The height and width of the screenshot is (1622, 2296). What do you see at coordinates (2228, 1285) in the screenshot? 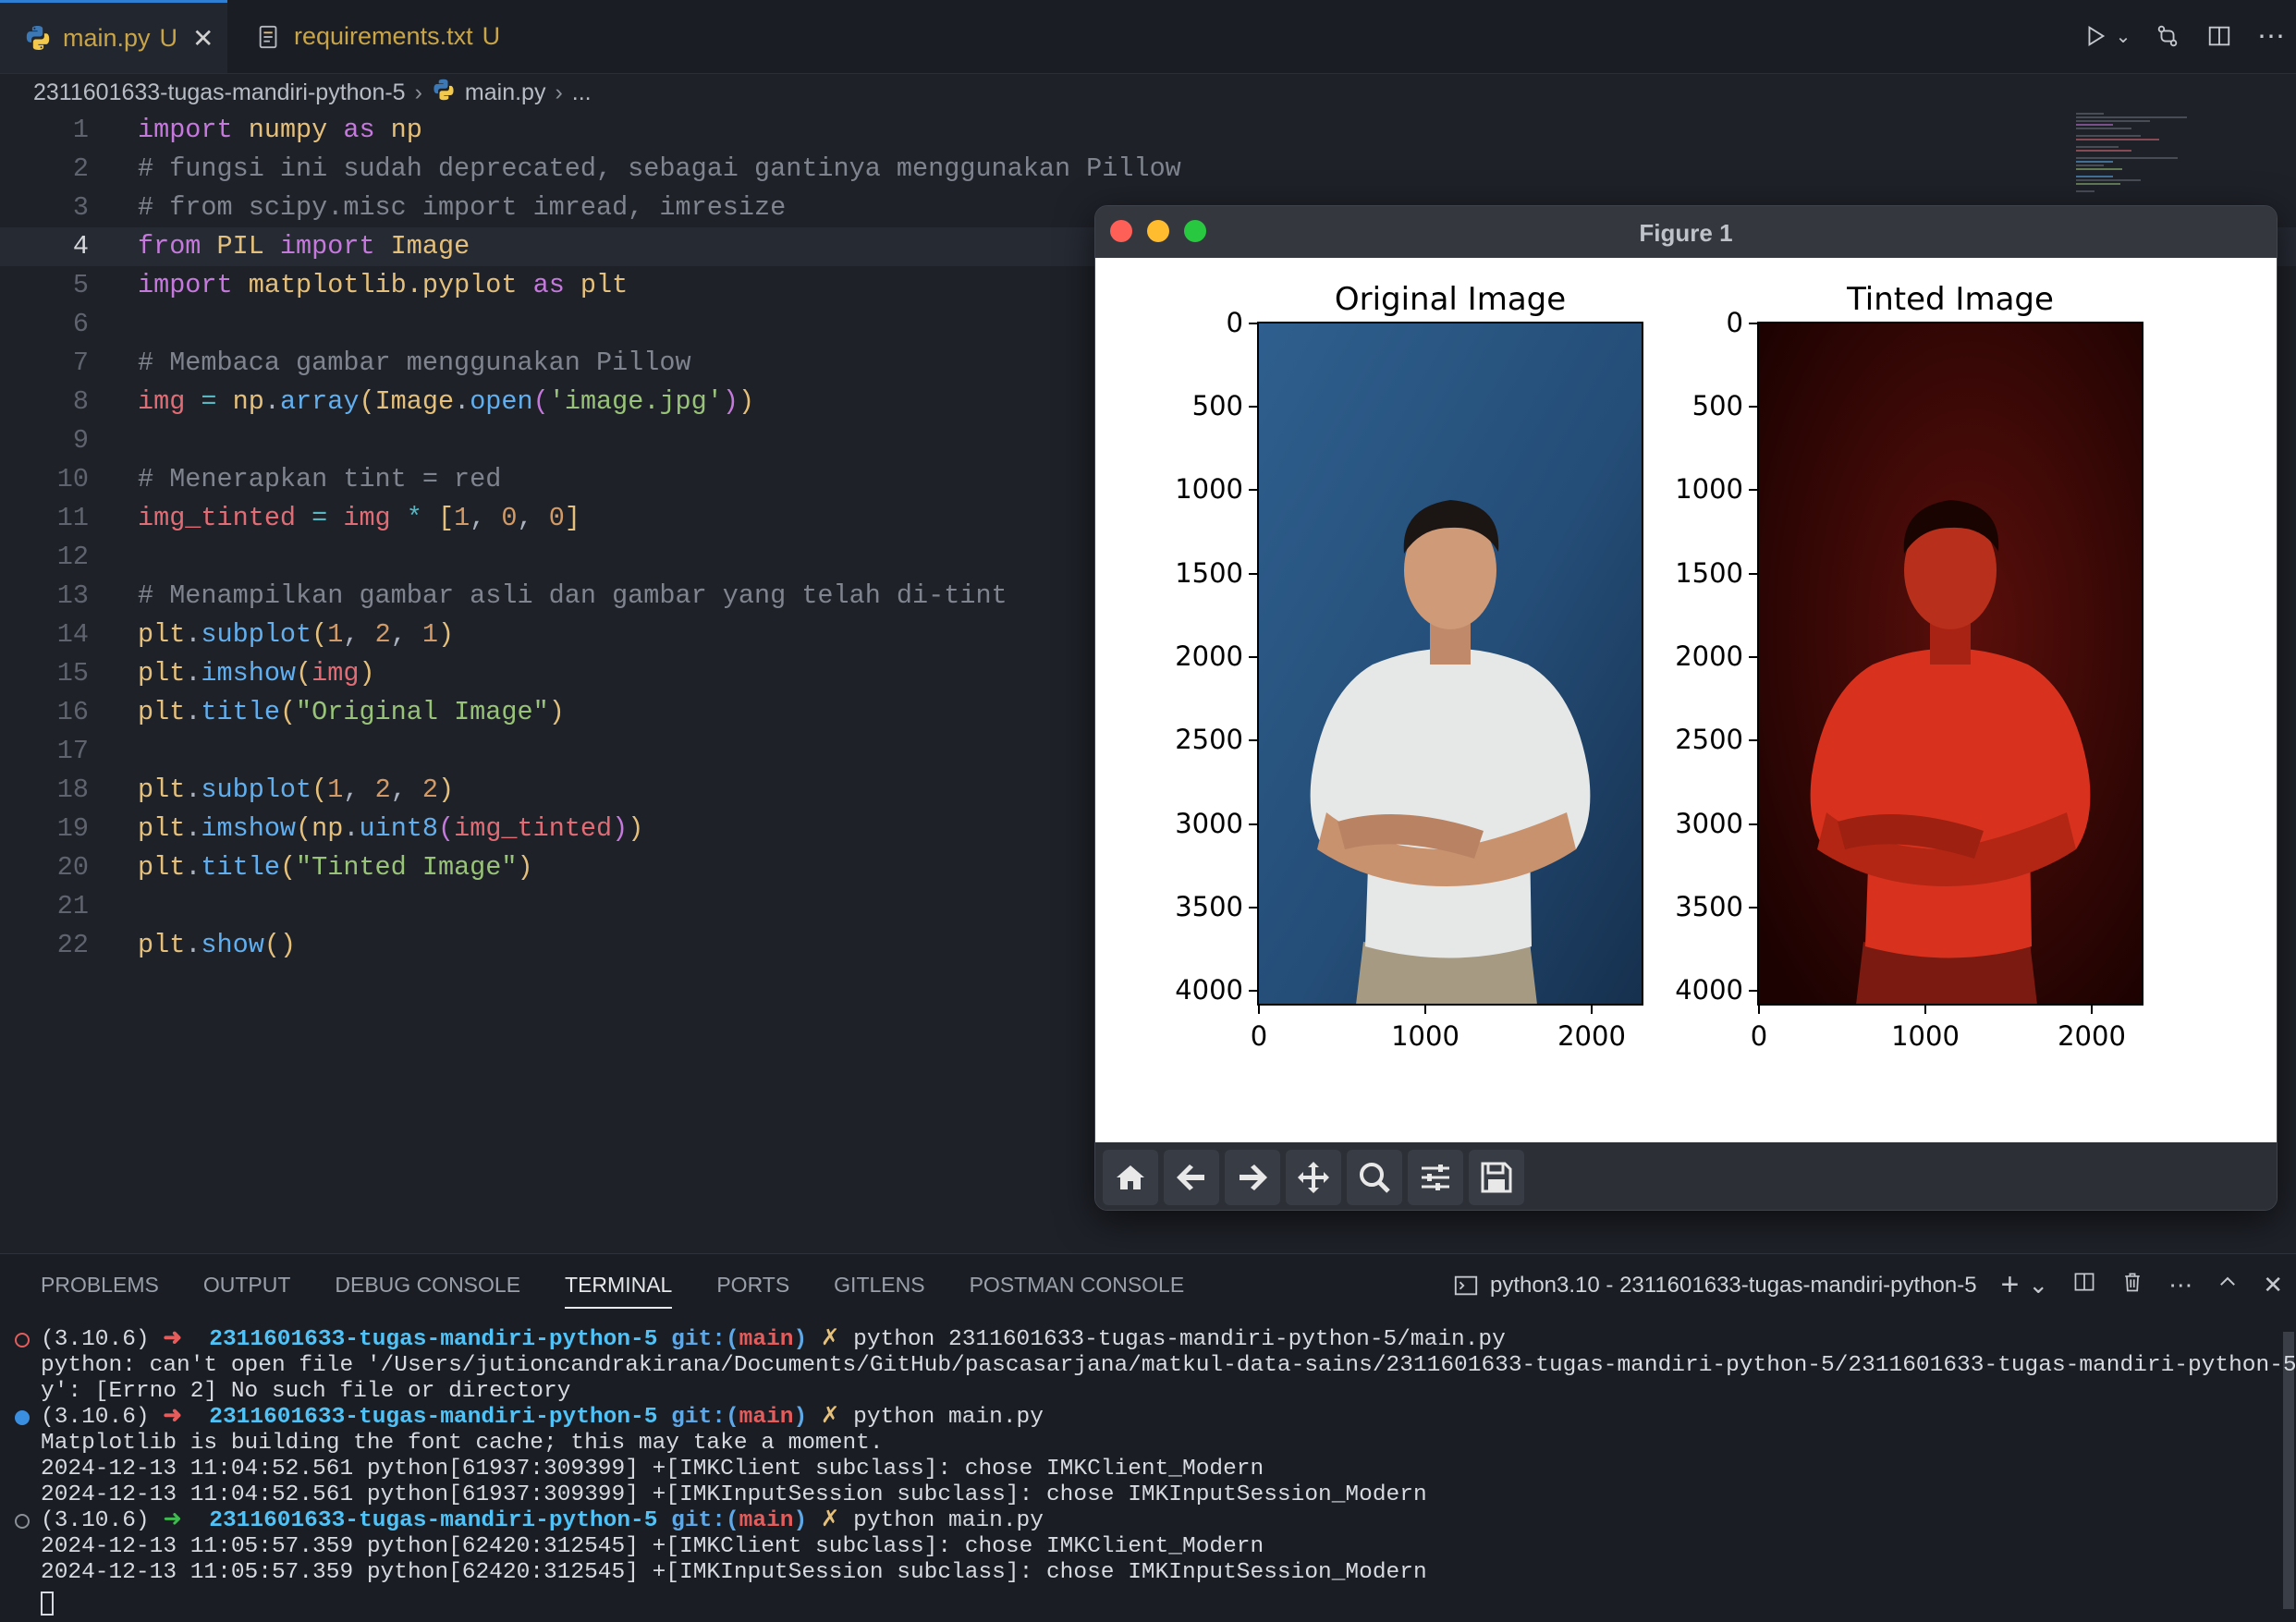
I see `maximize-panel-icon` at bounding box center [2228, 1285].